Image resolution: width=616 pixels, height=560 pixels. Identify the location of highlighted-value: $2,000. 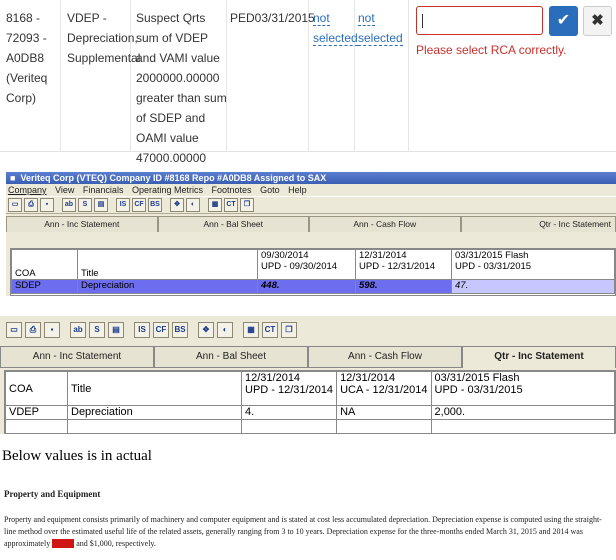
(63, 543).